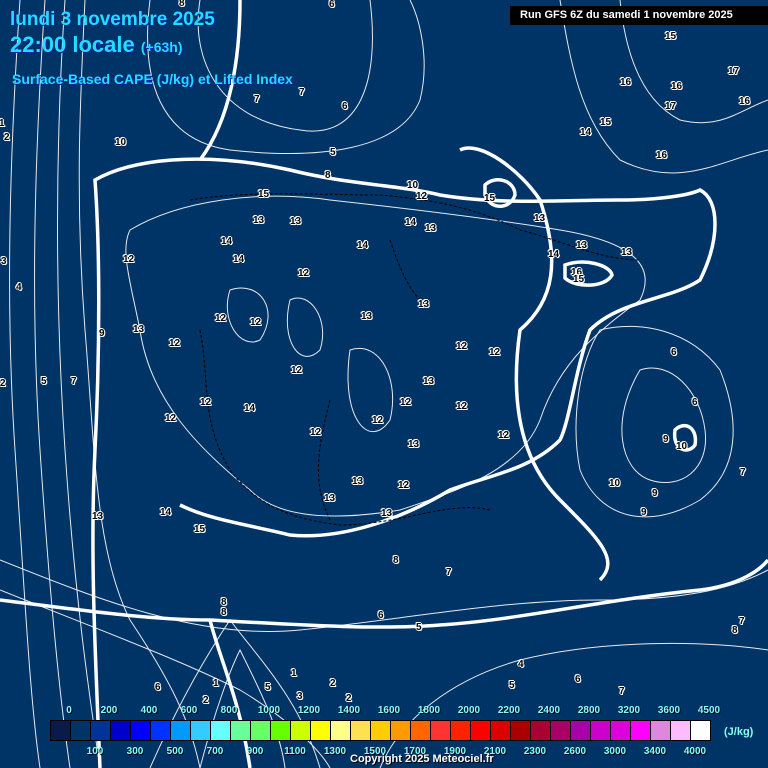  I want to click on colorbar-tick-top: 400, so click(149, 710).